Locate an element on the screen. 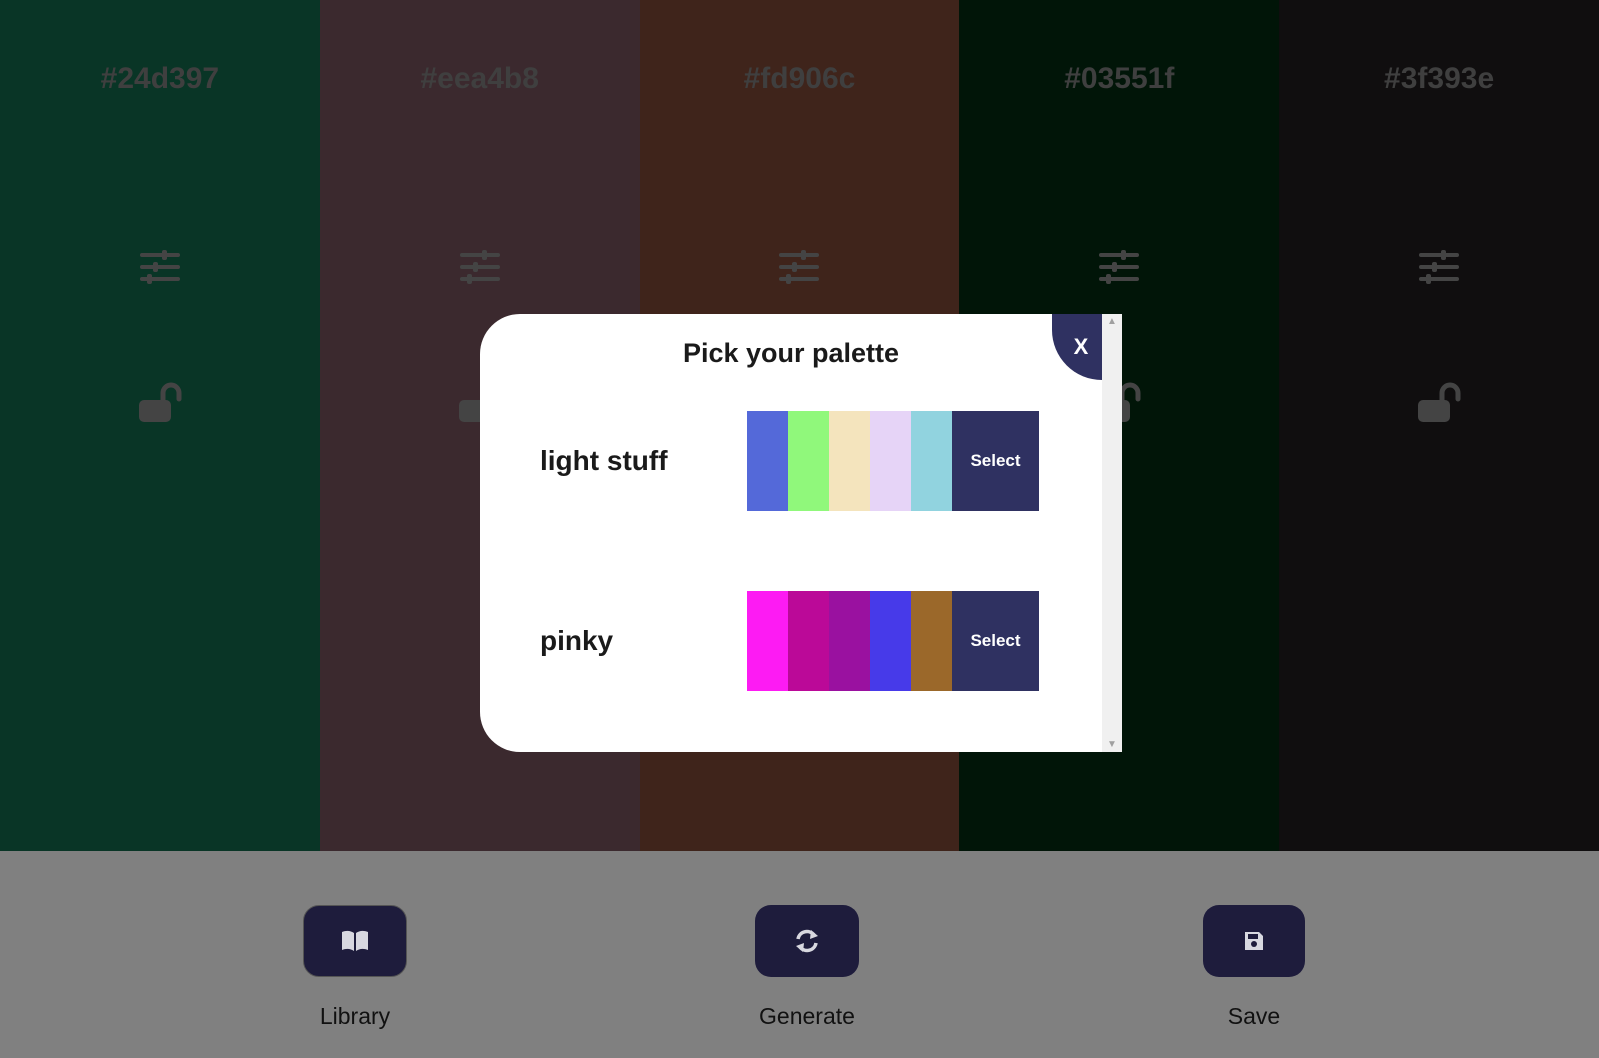 This screenshot has width=1599, height=1058. palette-row: light stuff Select is located at coordinates (791, 461).